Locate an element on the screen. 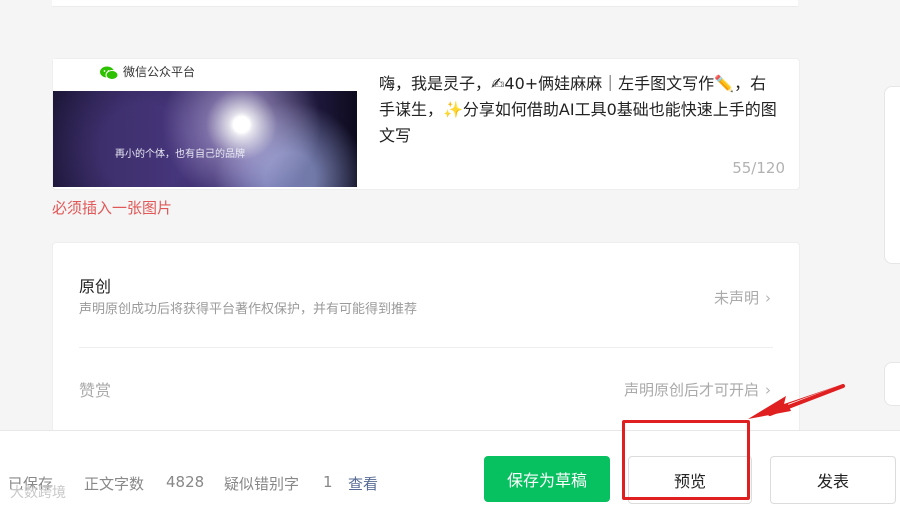 This screenshot has height=508, width=900. cover-space-image is located at coordinates (205, 139).